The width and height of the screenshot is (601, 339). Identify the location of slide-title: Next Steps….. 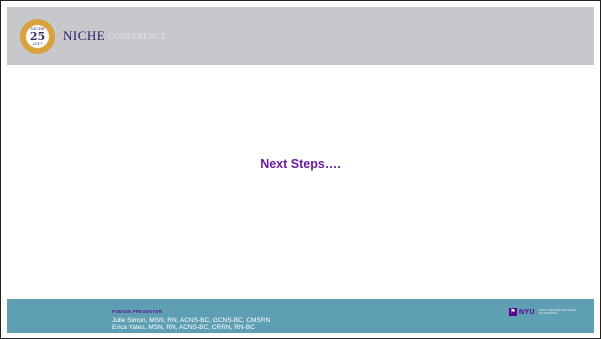
(300, 164).